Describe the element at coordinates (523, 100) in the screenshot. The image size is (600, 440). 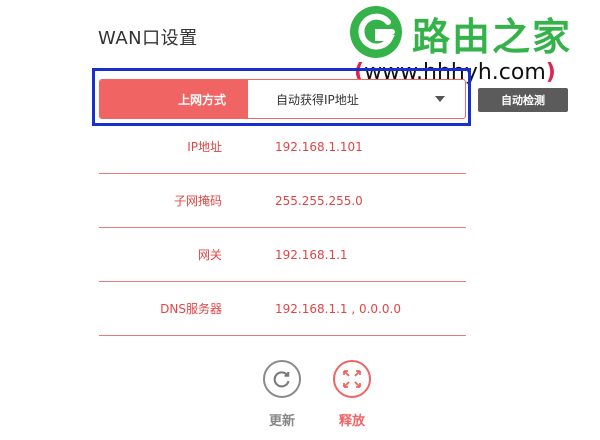
I see `auto-detect-button: 自动检测` at that location.